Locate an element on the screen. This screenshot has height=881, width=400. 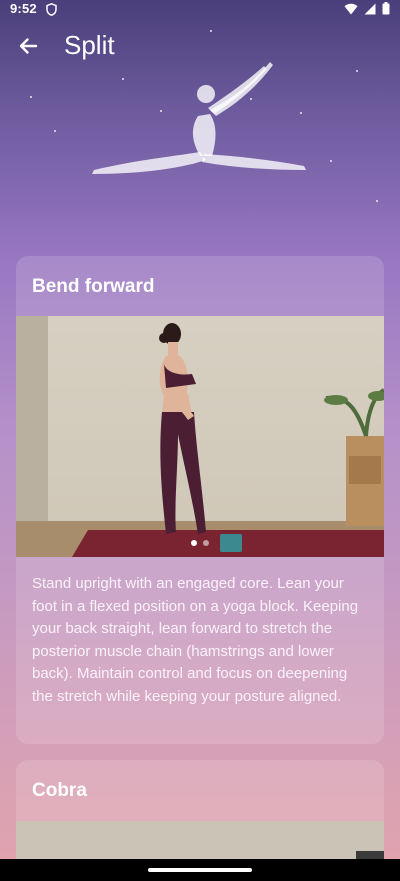
arrow-left-icon is located at coordinates (28, 48).